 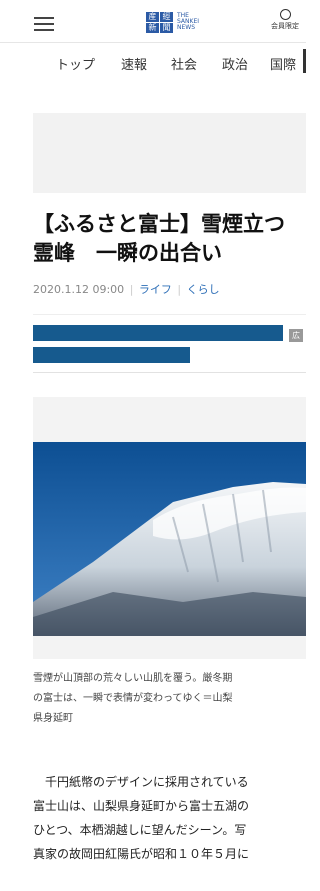 What do you see at coordinates (184, 63) in the screenshot?
I see `nav-item-society: 社会` at bounding box center [184, 63].